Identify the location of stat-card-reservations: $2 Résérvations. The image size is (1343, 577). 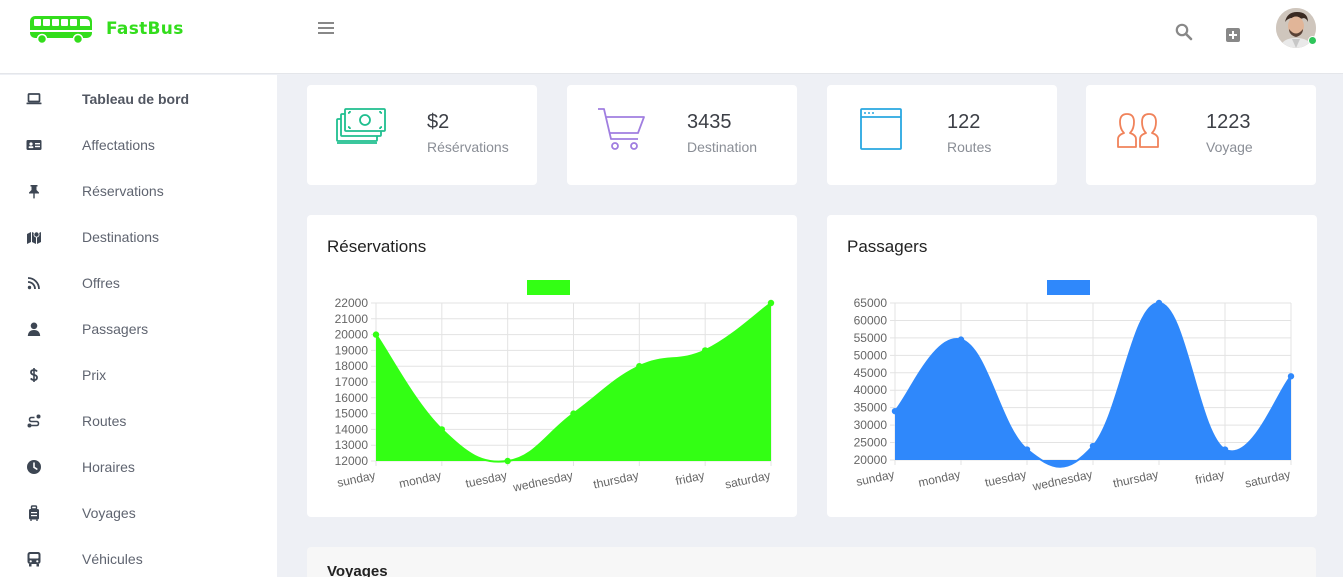
(422, 135).